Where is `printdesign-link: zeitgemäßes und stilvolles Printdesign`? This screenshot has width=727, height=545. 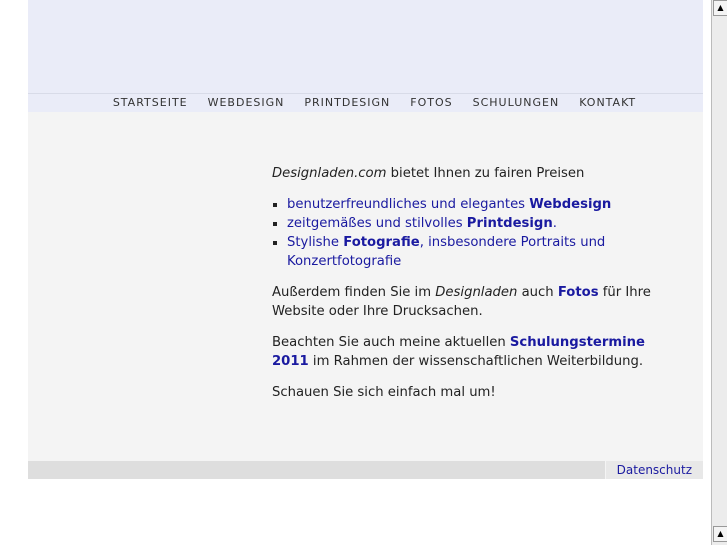
printdesign-link: zeitgemäßes und stilvolles Printdesign is located at coordinates (420, 223).